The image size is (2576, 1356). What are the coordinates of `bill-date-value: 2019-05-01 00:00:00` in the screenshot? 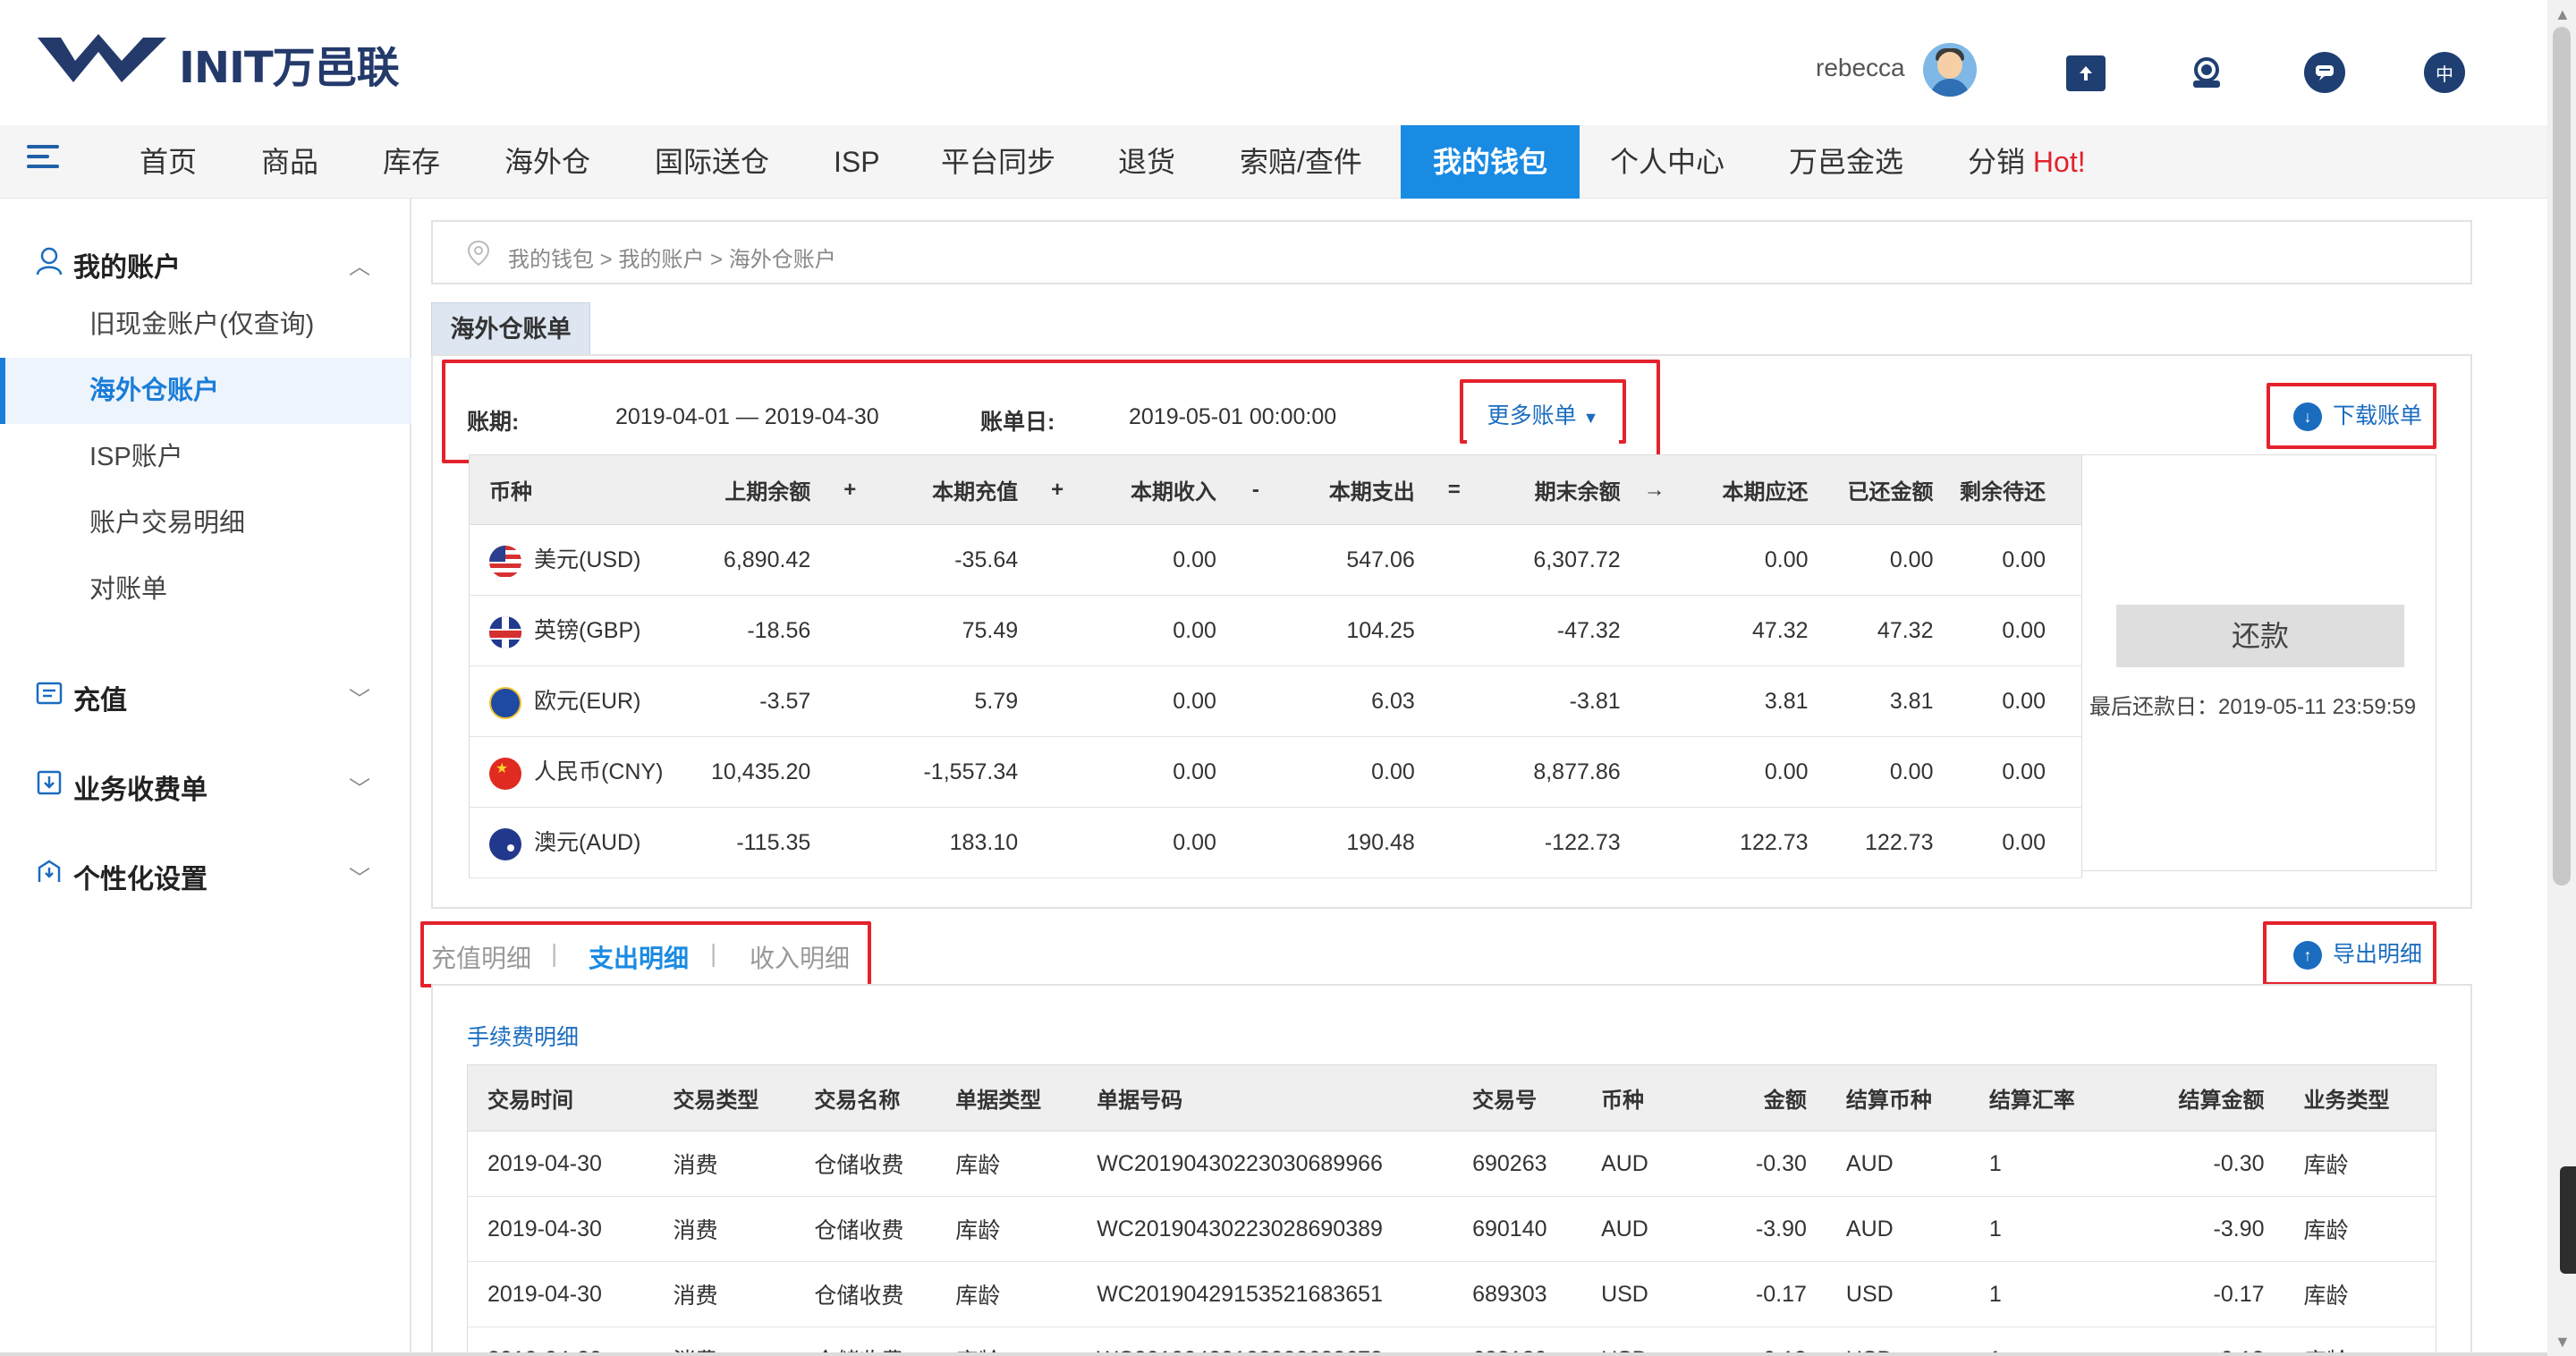 It's located at (1233, 417).